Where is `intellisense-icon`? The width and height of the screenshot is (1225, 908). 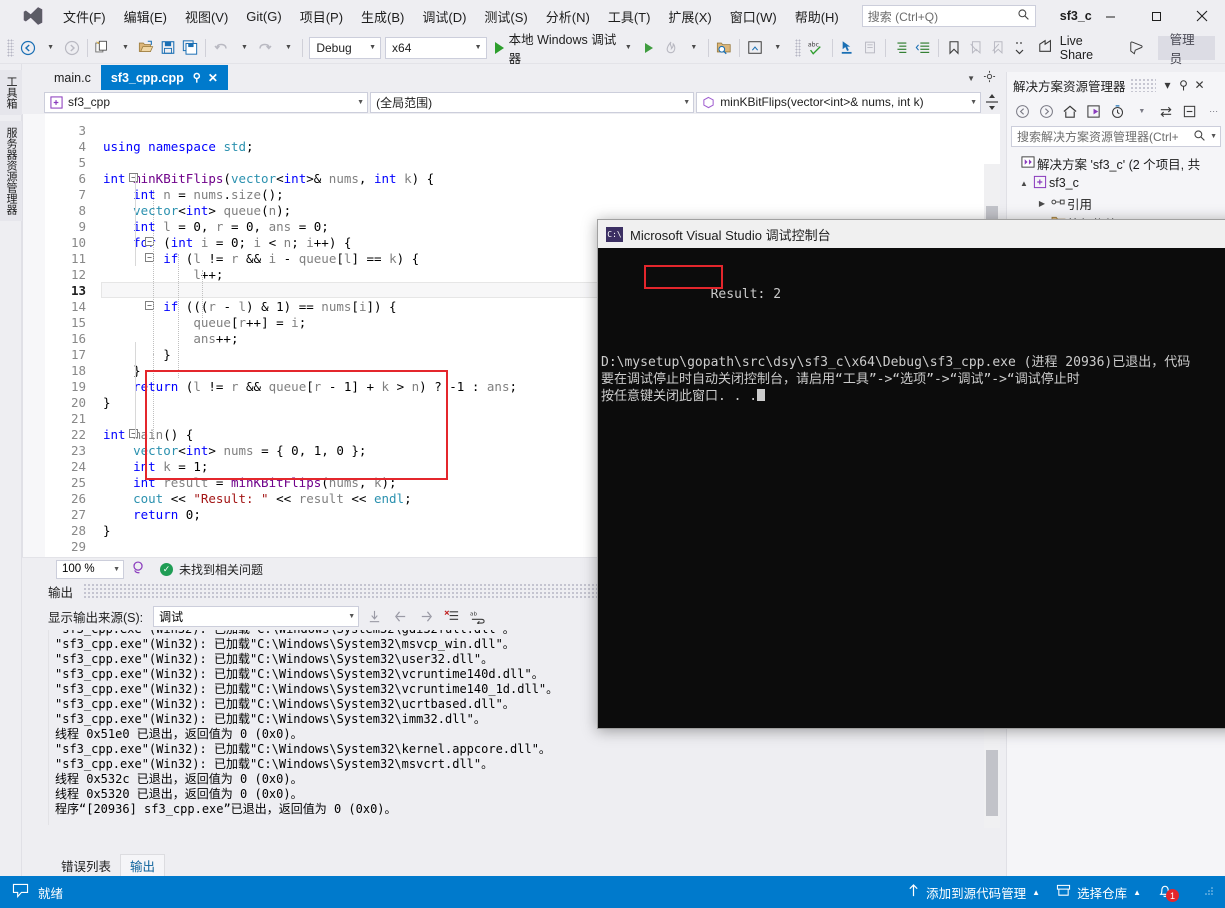 intellisense-icon is located at coordinates (138, 569).